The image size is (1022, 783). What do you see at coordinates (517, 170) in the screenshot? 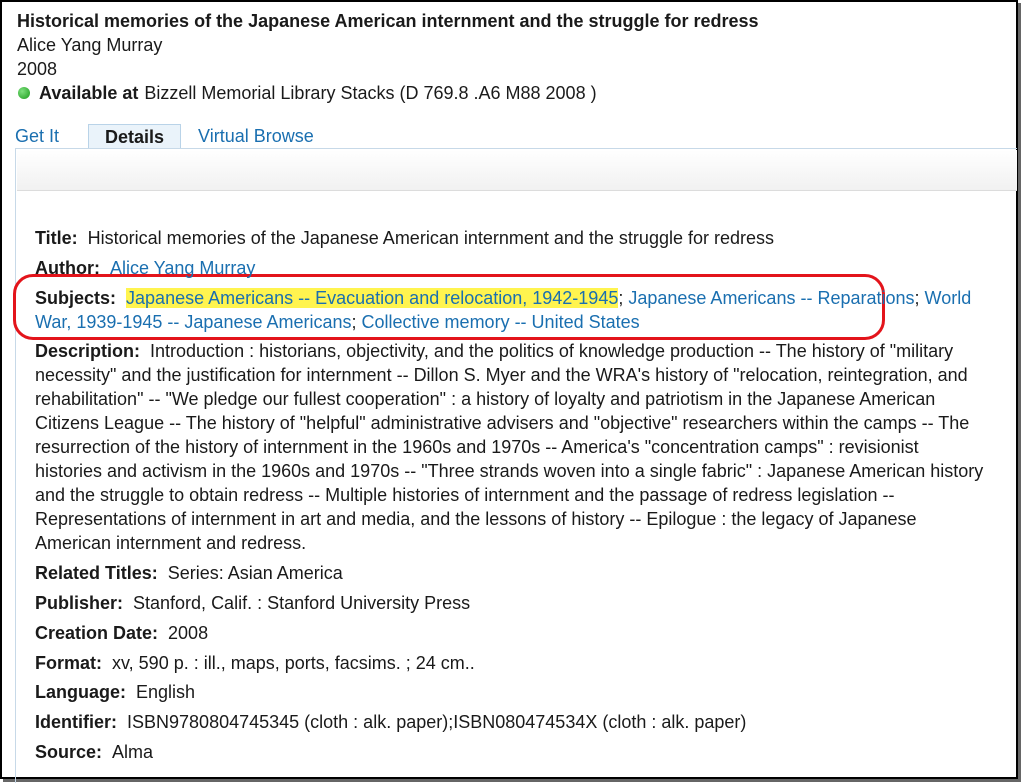
I see `panel-toolbar` at bounding box center [517, 170].